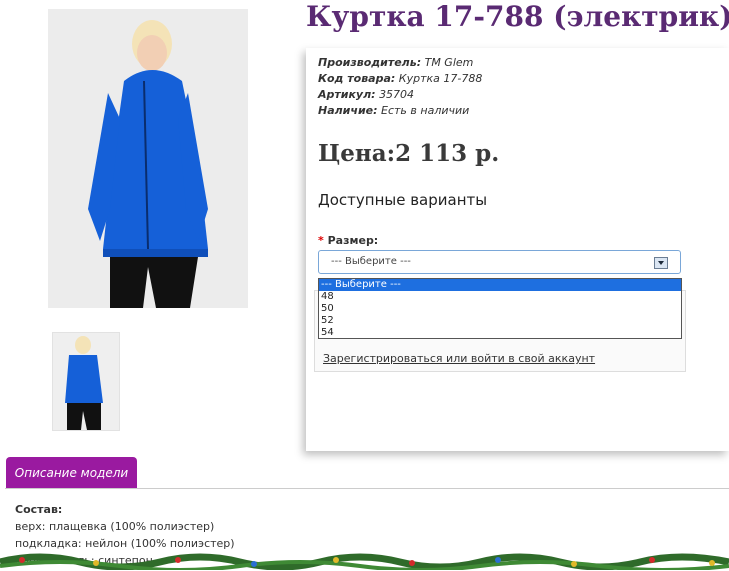  Describe the element at coordinates (661, 263) in the screenshot. I see `chevron-down-icon` at that location.